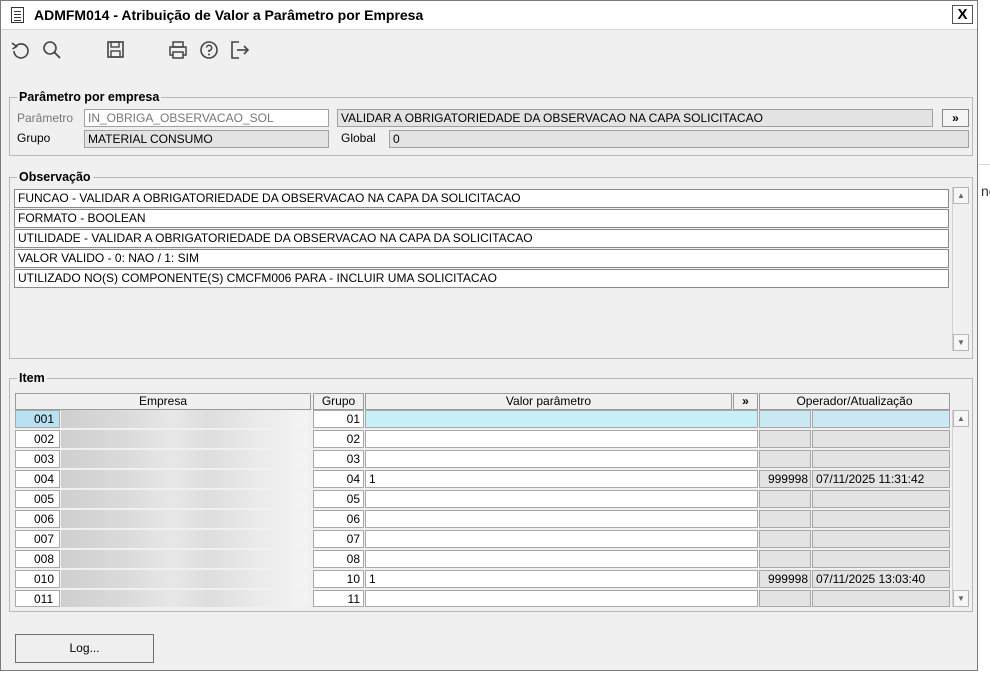 The width and height of the screenshot is (990, 673). I want to click on operador-cell: 999998, so click(785, 579).